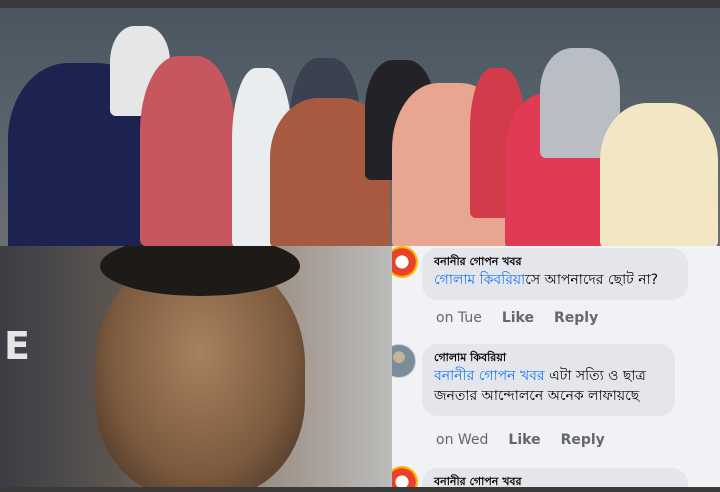  I want to click on comment-text: গোলাম কিবরিয়াসে আপনাদের ছোট না?, so click(555, 280).